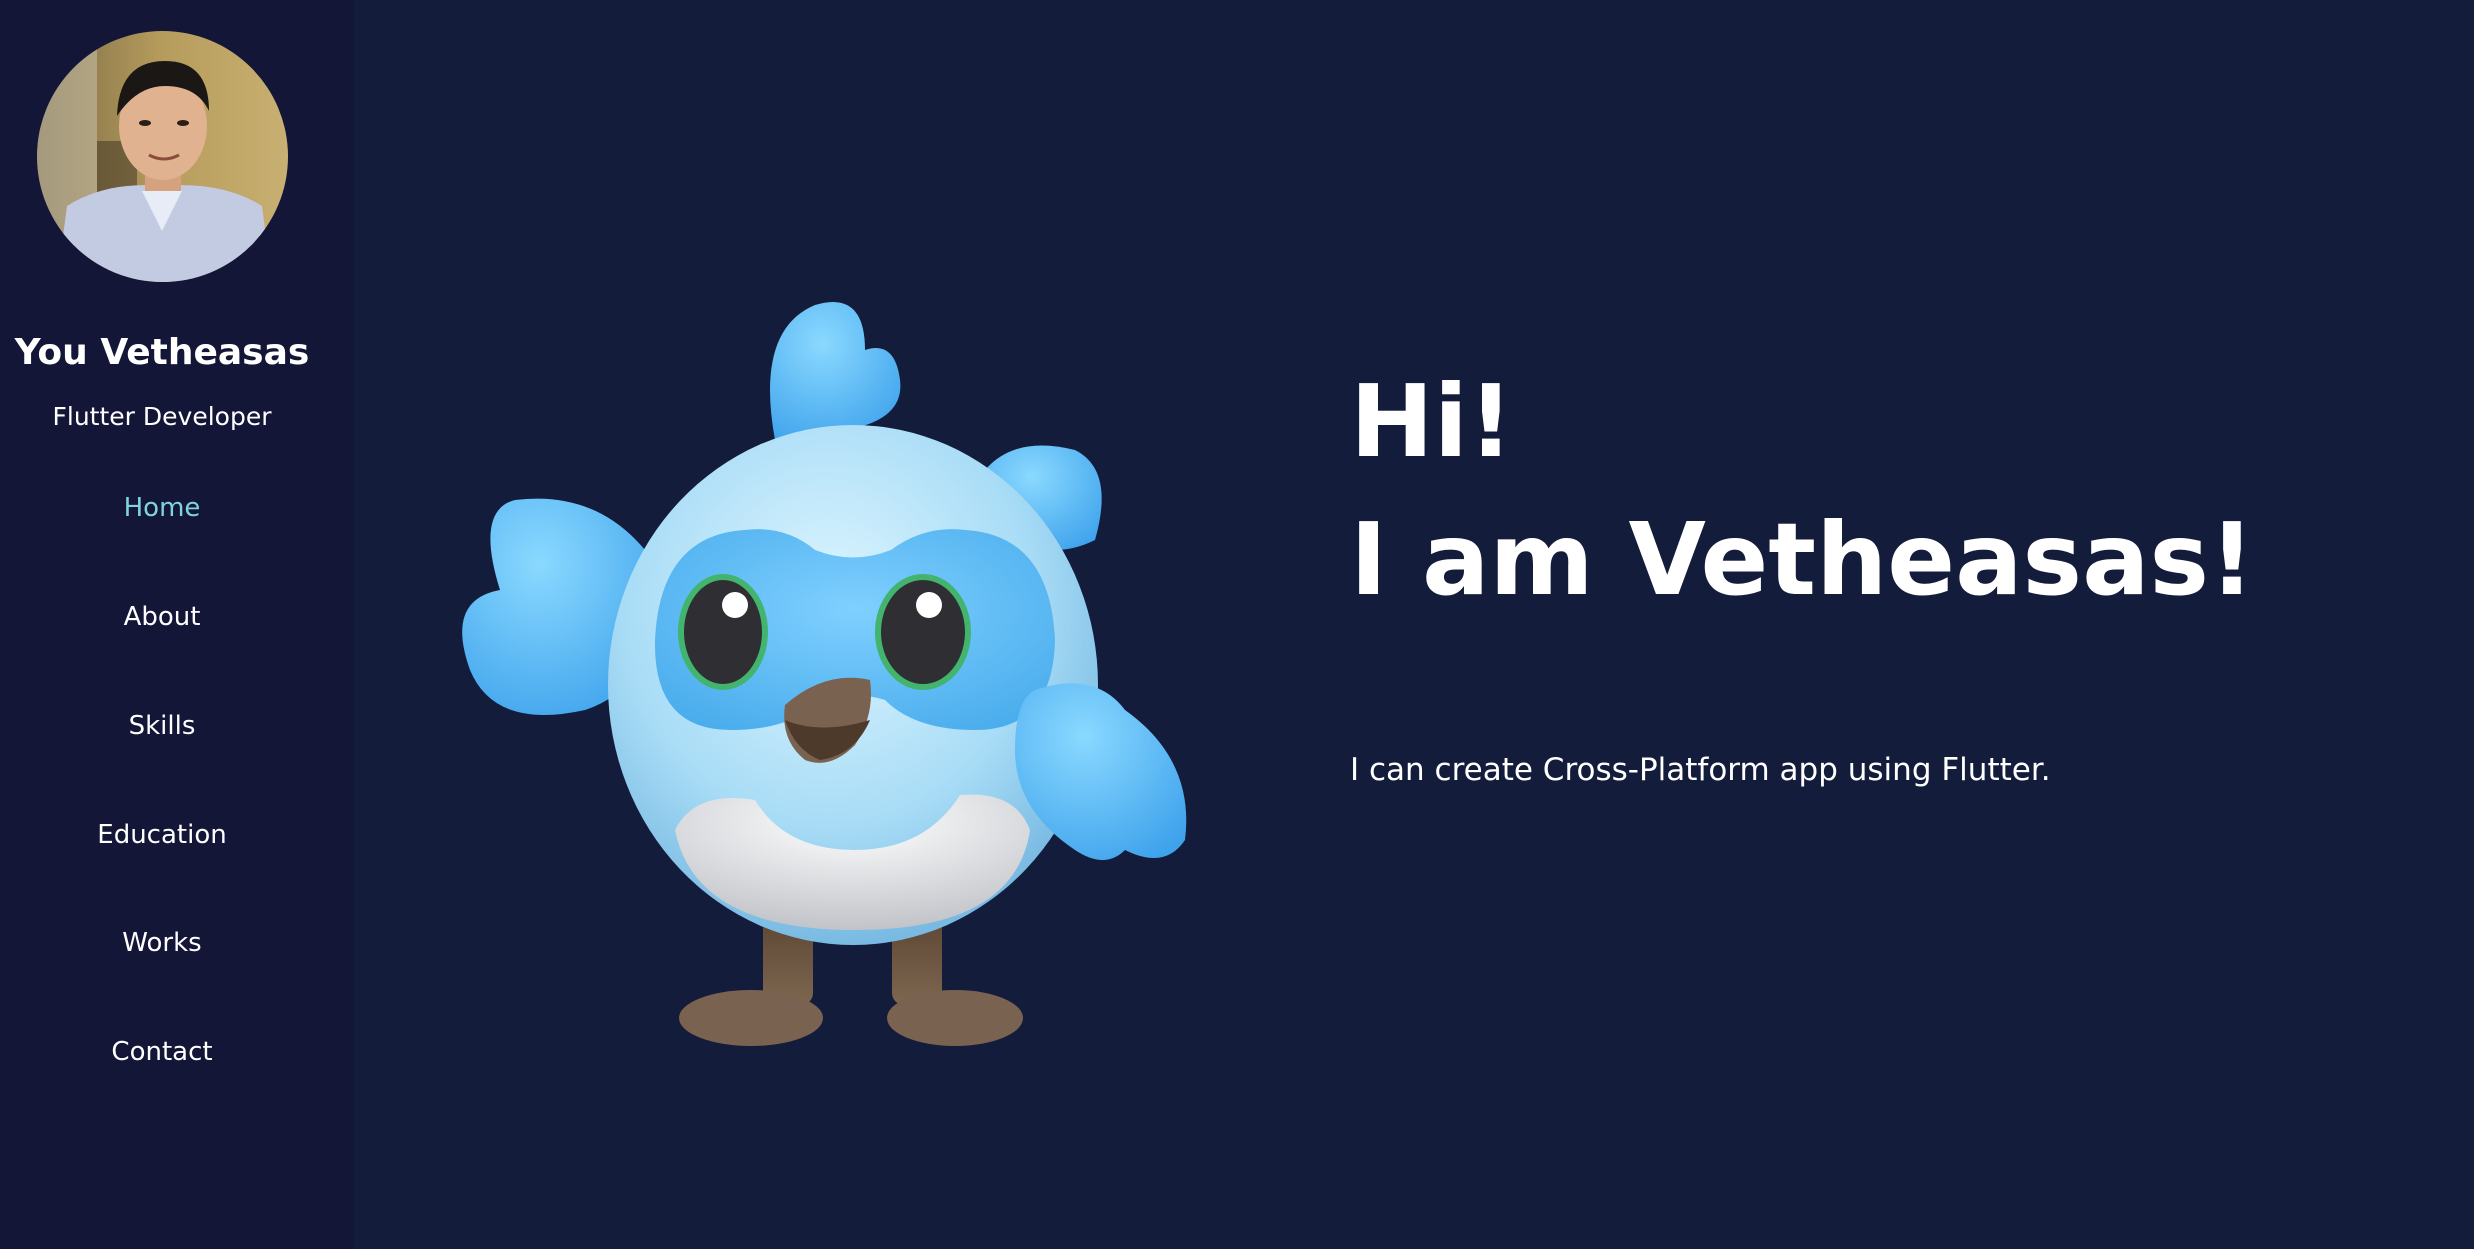  I want to click on nav-item-education: Education, so click(162, 835).